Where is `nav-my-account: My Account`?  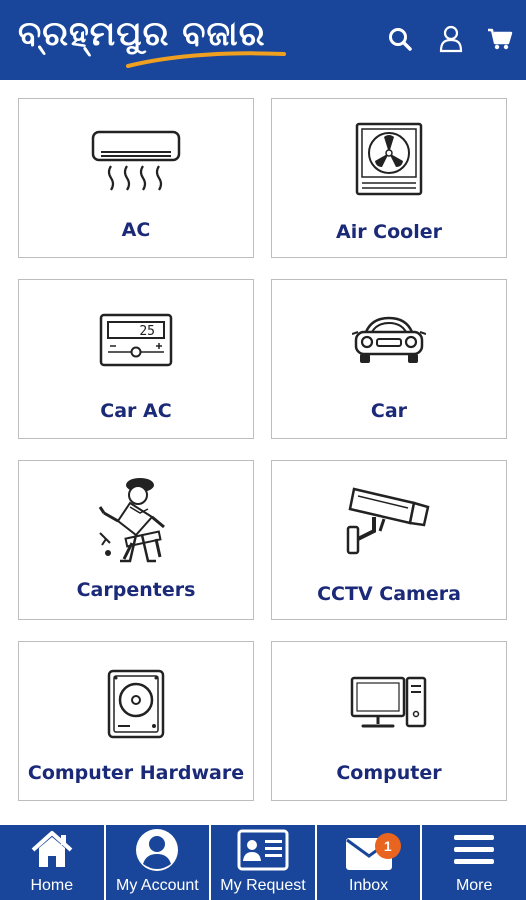
nav-my-account: My Account is located at coordinates (159, 862).